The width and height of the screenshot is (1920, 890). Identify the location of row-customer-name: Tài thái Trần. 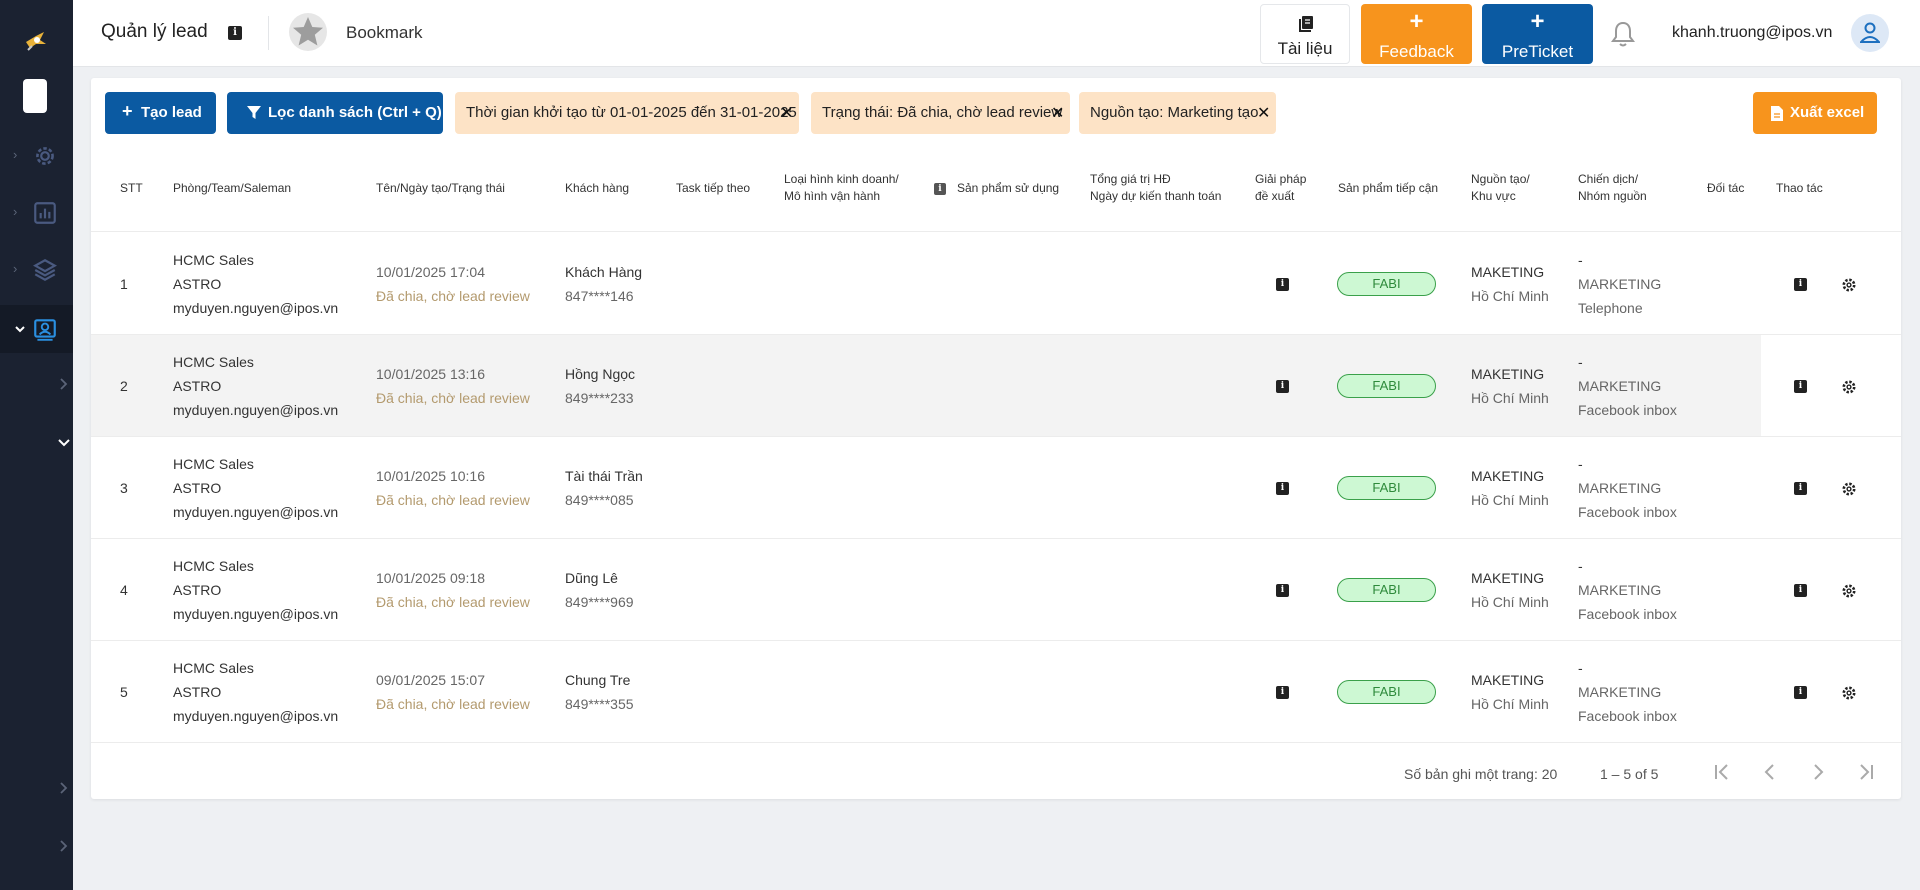
(604, 476).